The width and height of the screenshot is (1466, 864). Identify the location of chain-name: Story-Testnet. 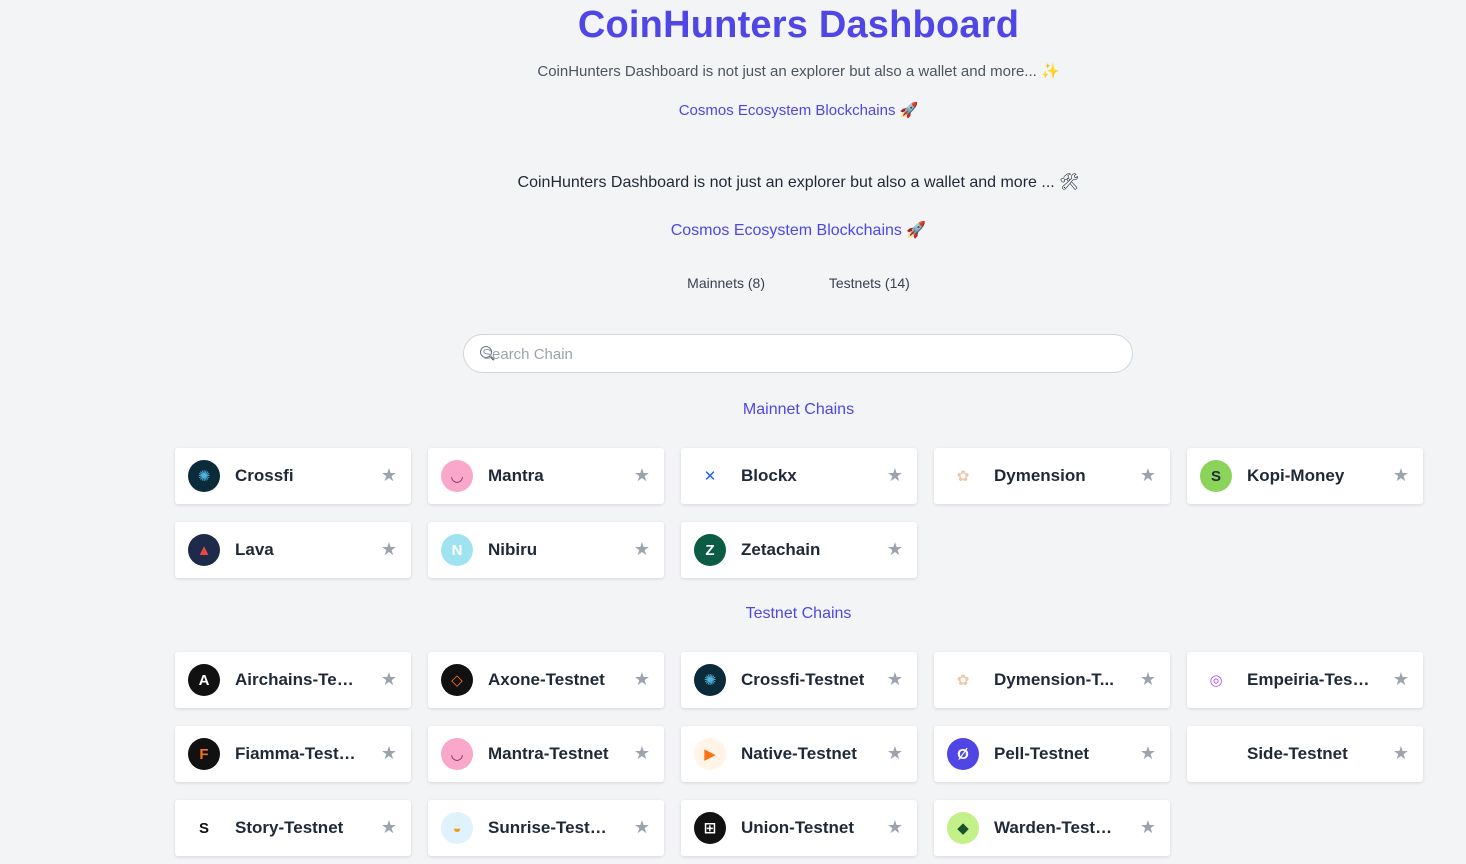
(289, 827).